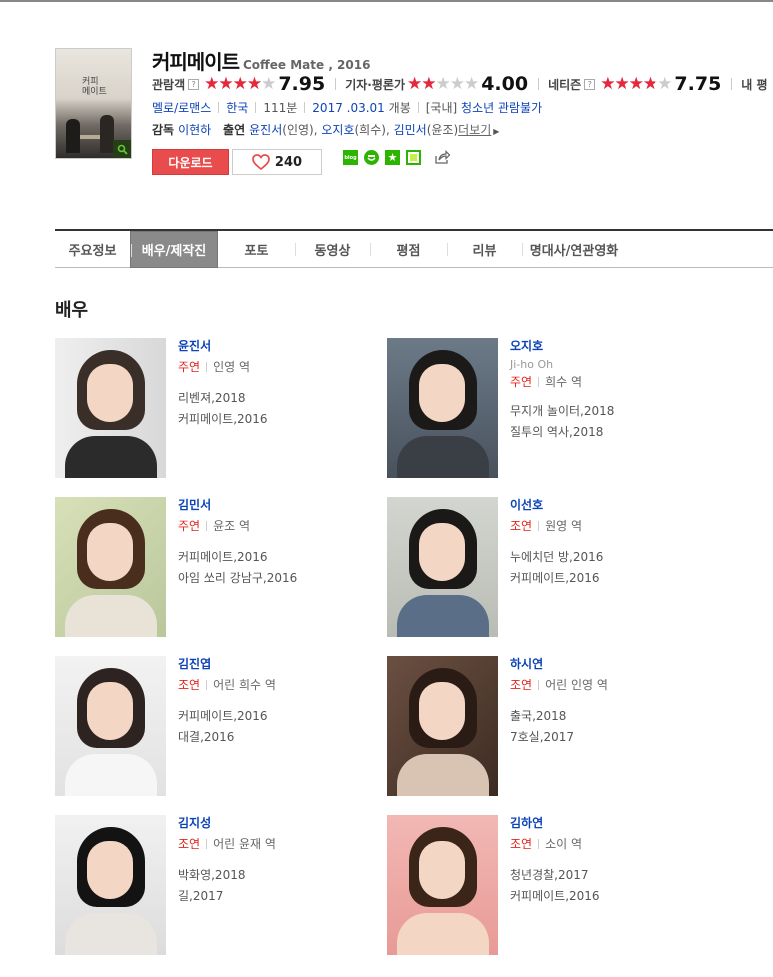  Describe the element at coordinates (174, 249) in the screenshot. I see `tab-2: 배우/제작진` at that location.